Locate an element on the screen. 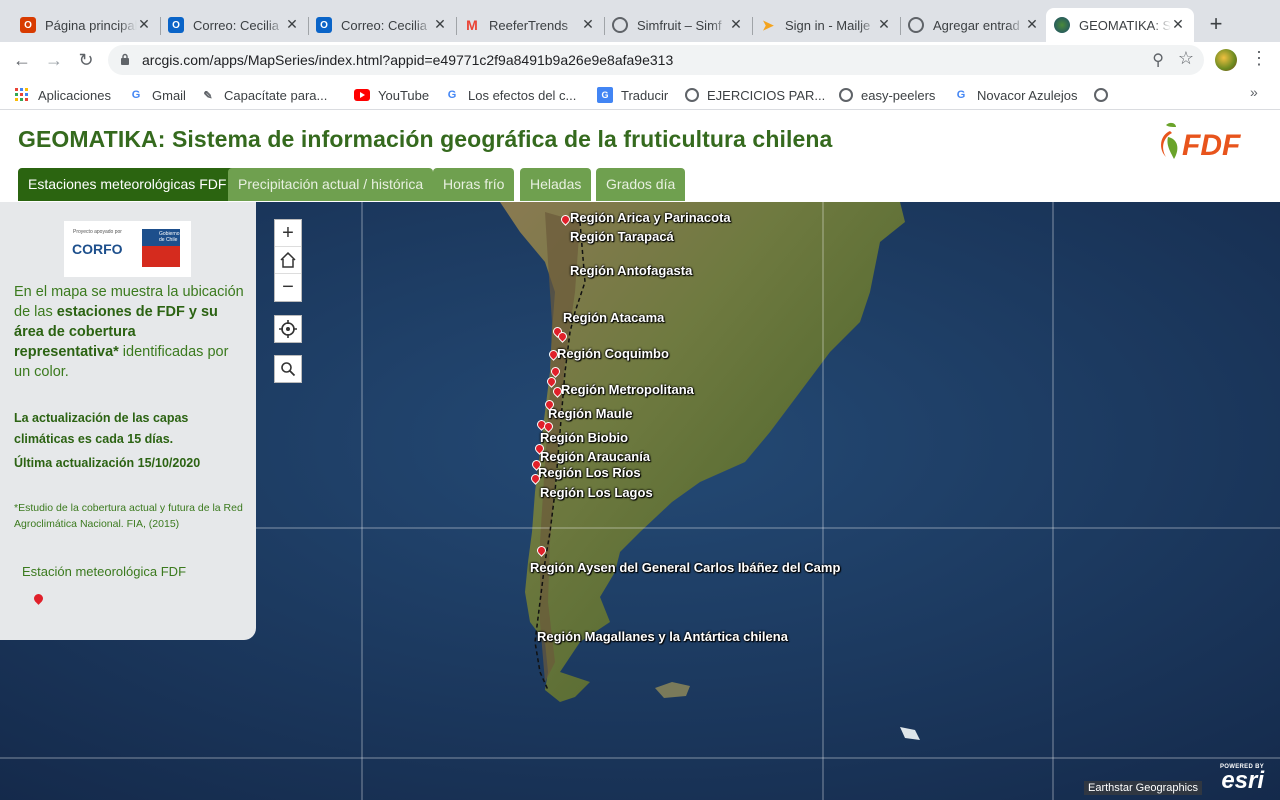 The image size is (1280, 800). esri-name: esri is located at coordinates (1243, 780).